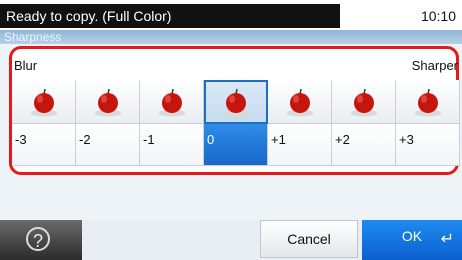 The width and height of the screenshot is (462, 260). Describe the element at coordinates (364, 145) in the screenshot. I see `option-value: +2` at that location.